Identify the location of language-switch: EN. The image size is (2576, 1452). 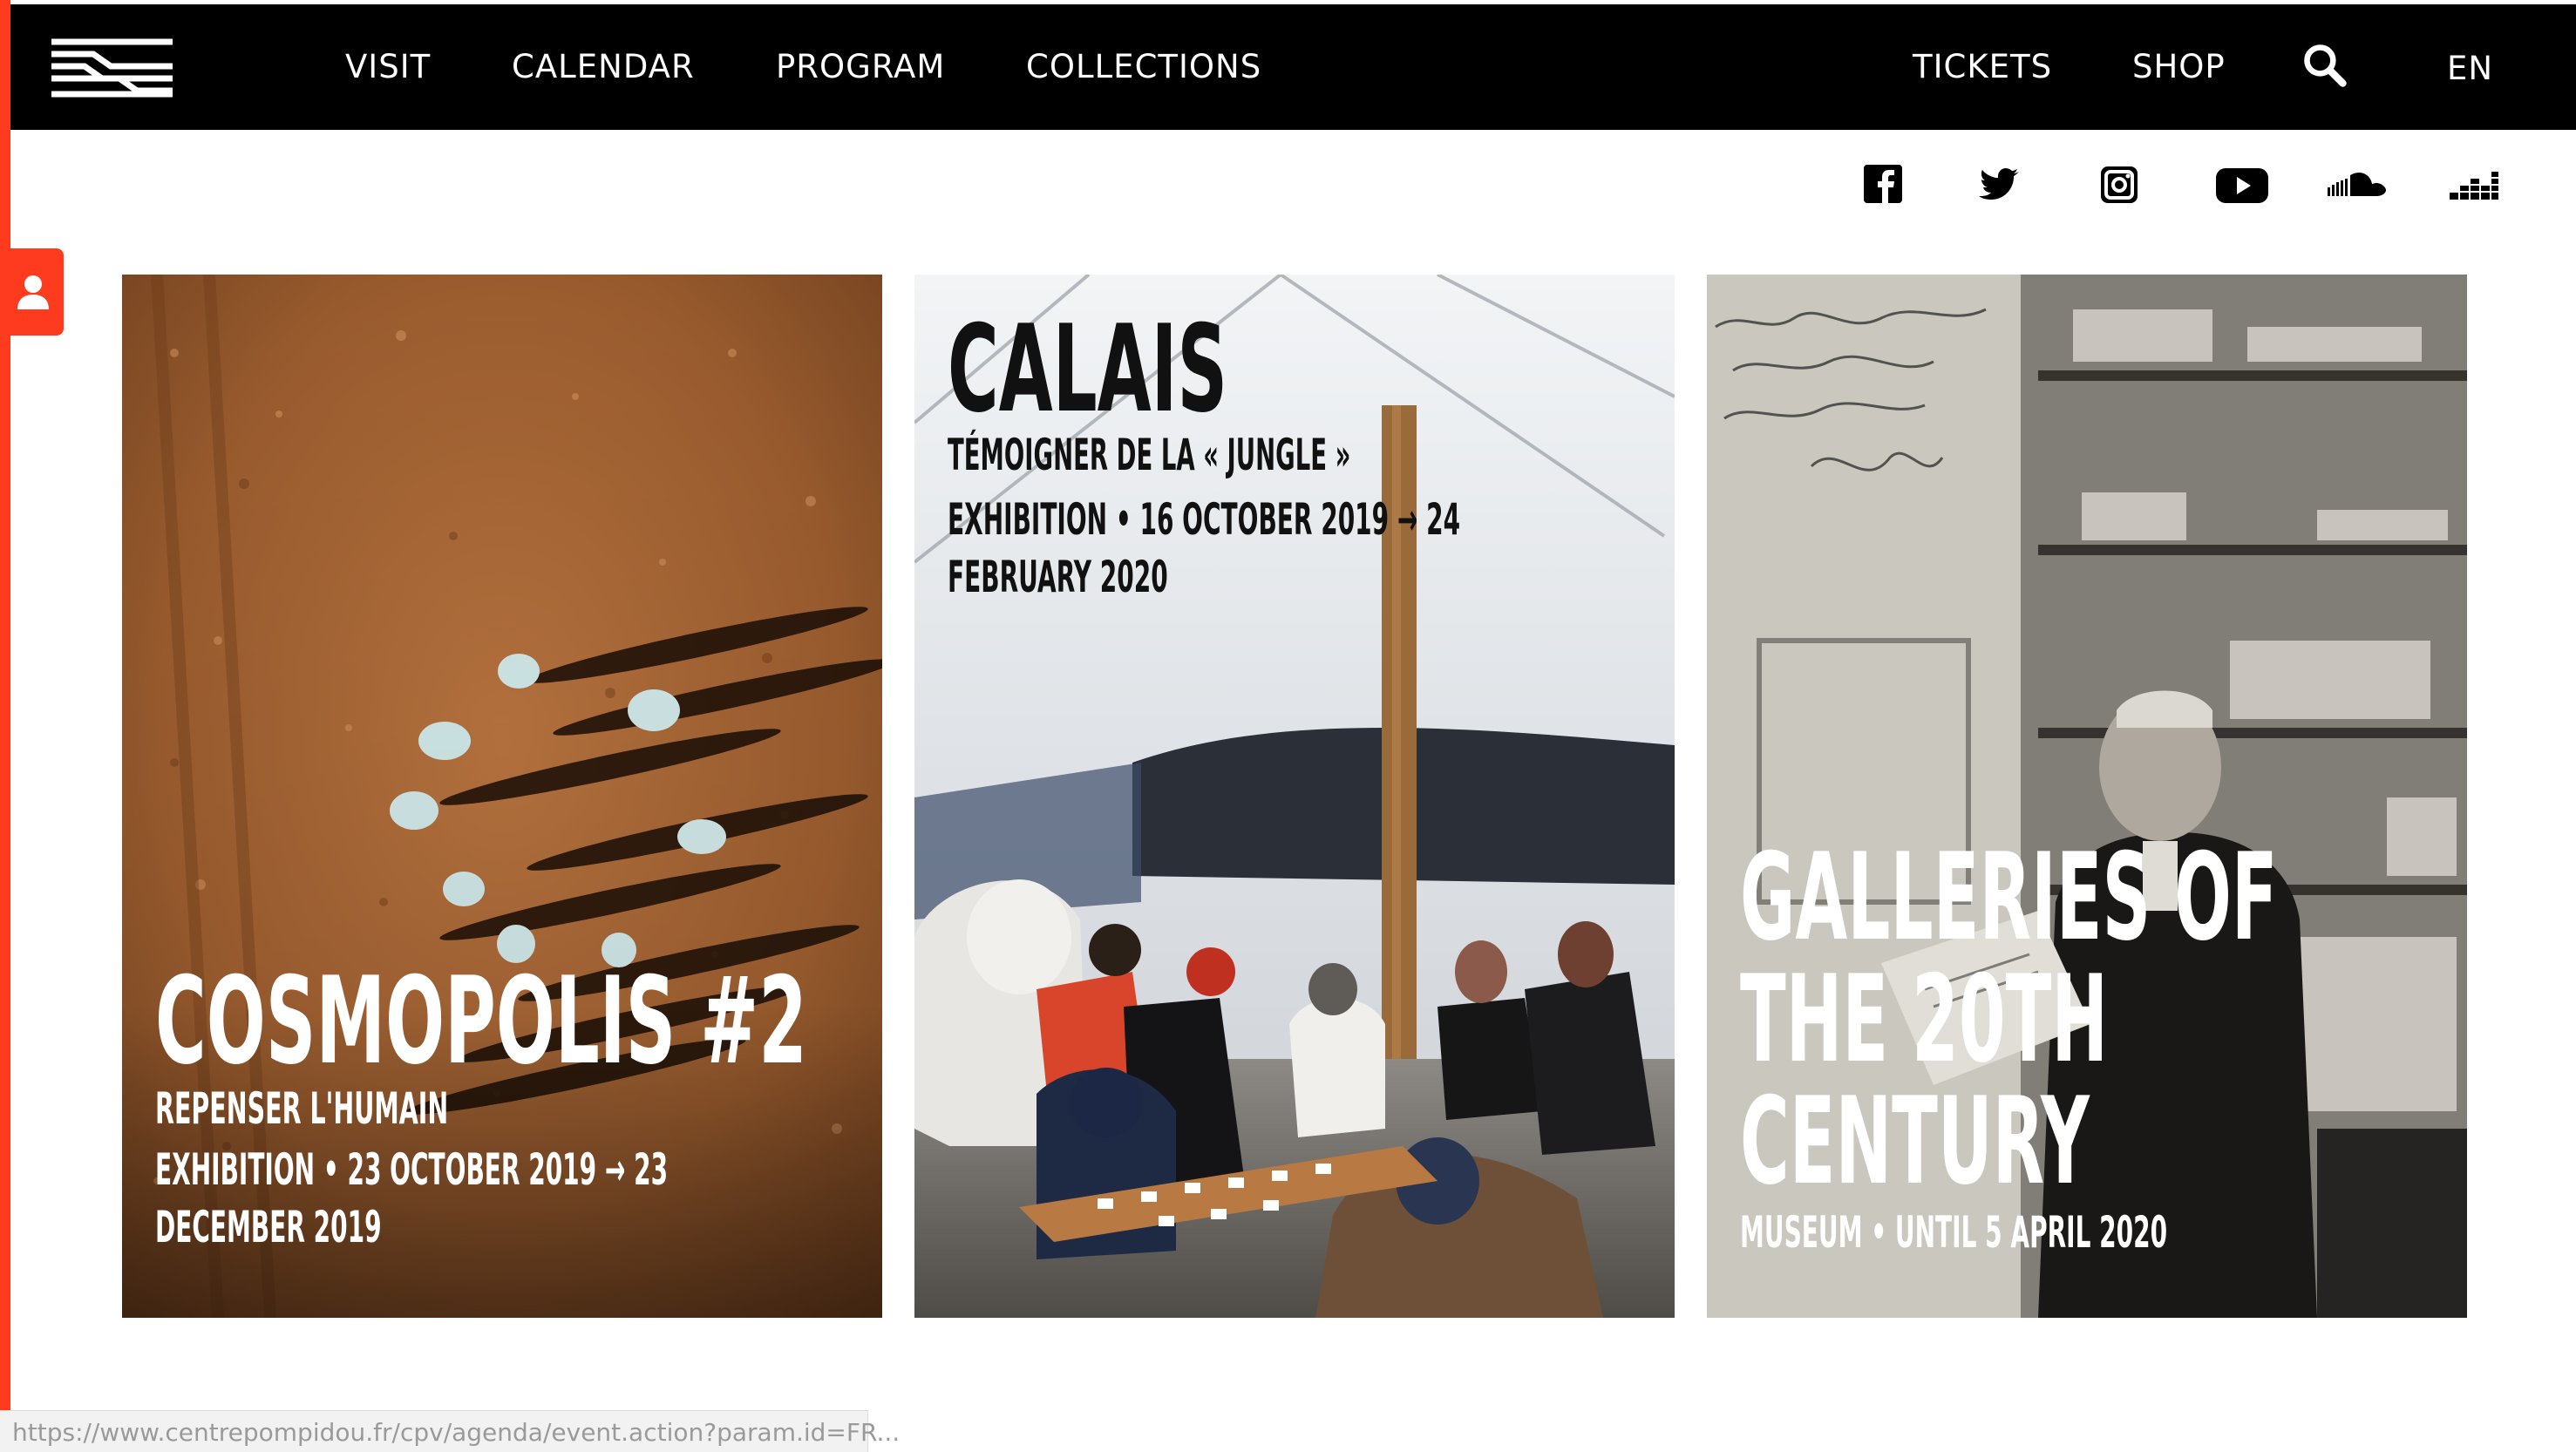
(2470, 68).